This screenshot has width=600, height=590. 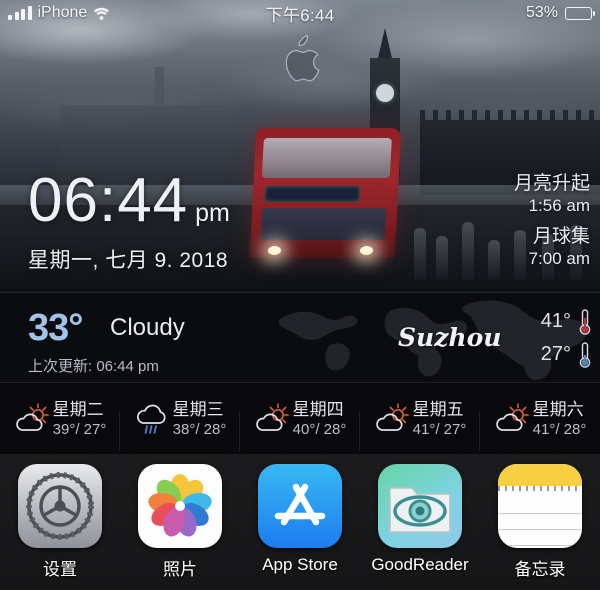 I want to click on rain-cloud-icon, so click(x=151, y=419).